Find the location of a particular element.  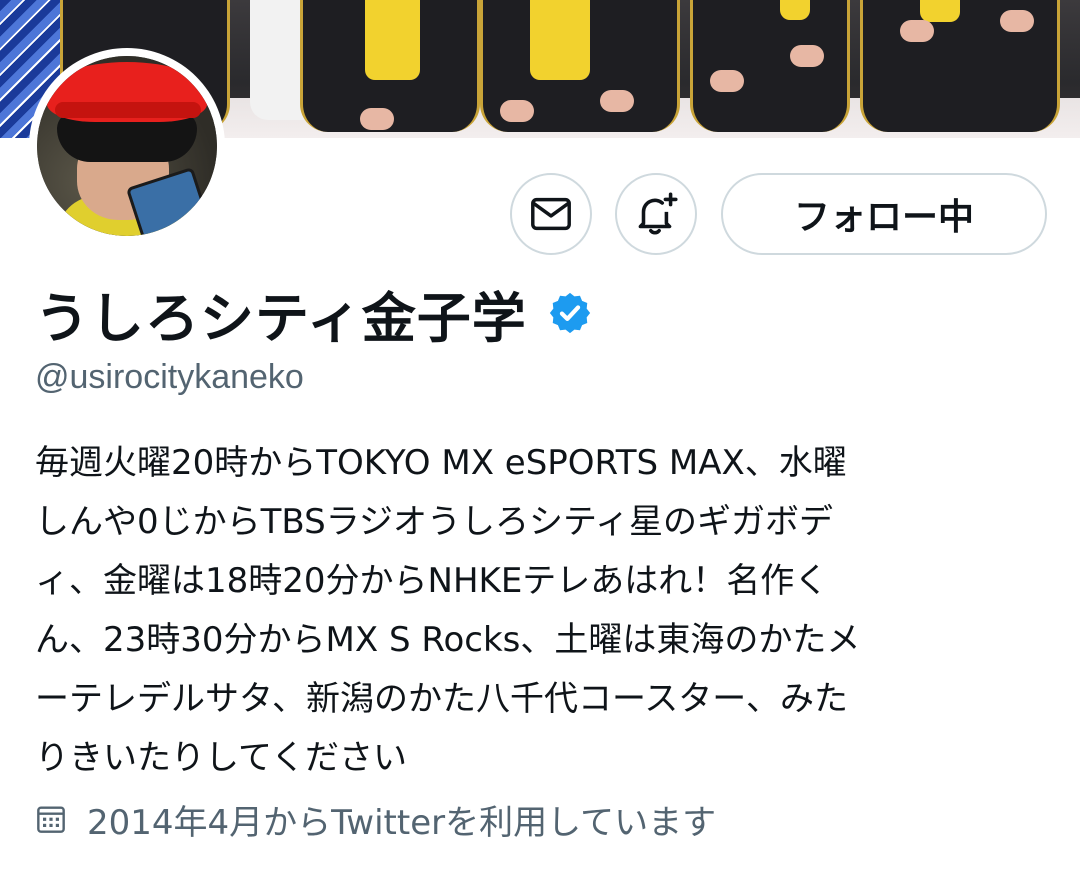

profile-avatar is located at coordinates (127, 146).